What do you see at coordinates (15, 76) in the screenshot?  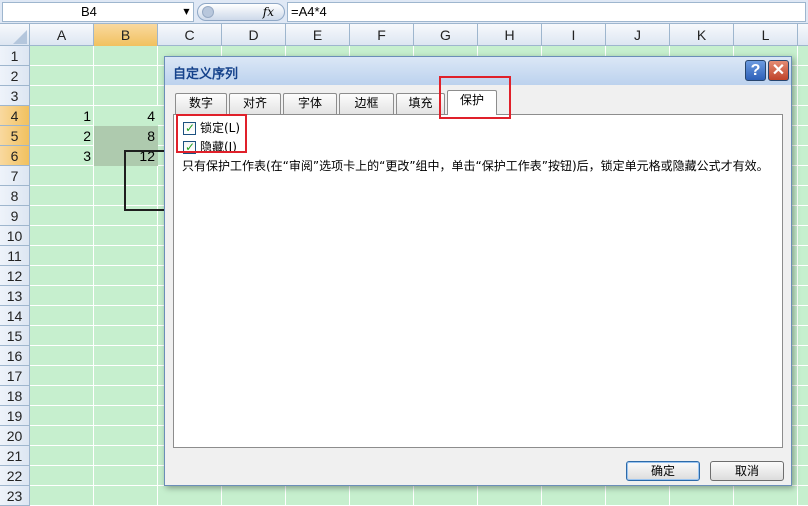 I see `row-header-2: 2` at bounding box center [15, 76].